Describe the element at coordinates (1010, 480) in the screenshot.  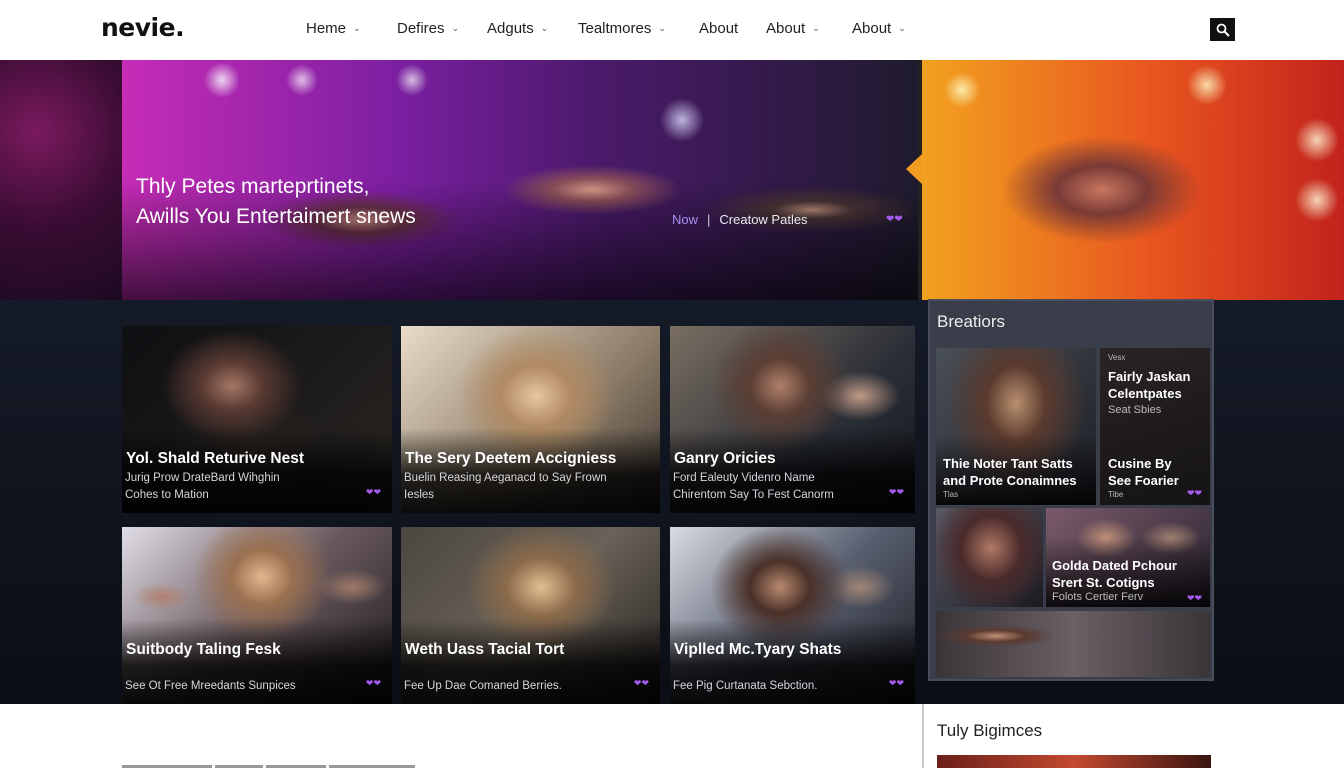
I see `sidebar-card-title-line2: and Prote Conaimnes` at that location.